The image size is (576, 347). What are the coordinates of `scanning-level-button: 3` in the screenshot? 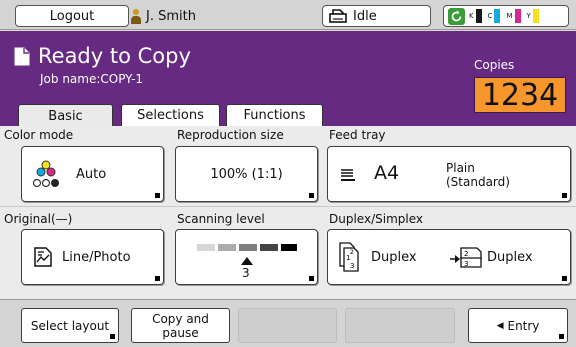 It's located at (246, 257).